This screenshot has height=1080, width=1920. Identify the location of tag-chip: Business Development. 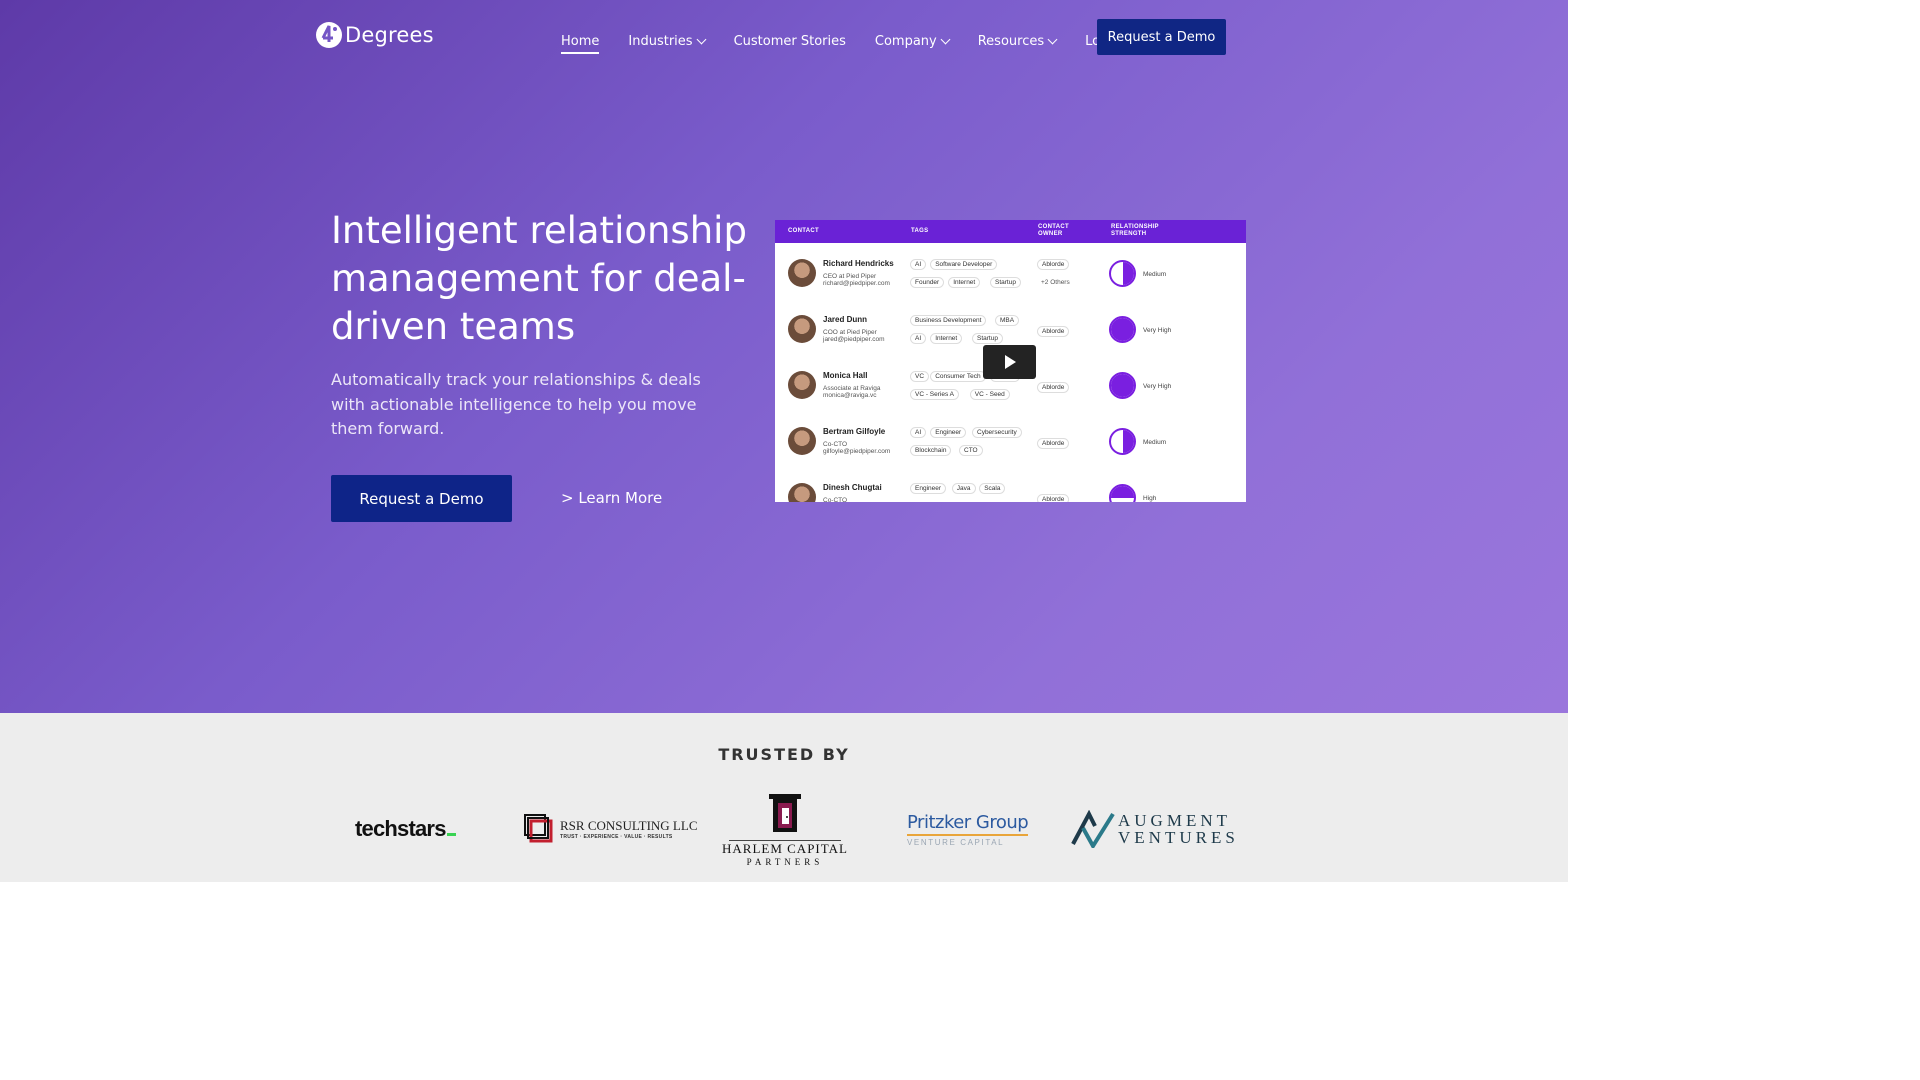
(948, 320).